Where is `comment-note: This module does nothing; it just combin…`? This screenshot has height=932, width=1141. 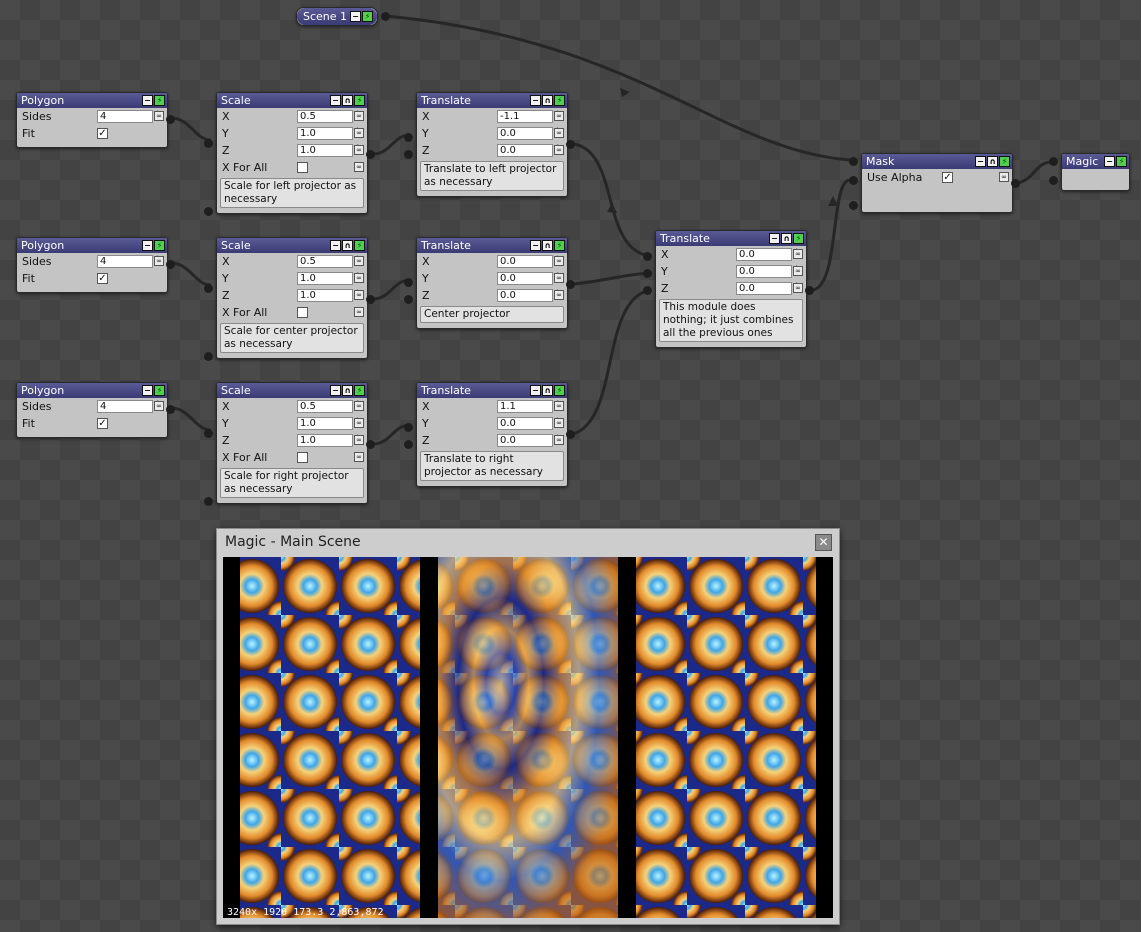 comment-note: This module does nothing; it just combin… is located at coordinates (731, 320).